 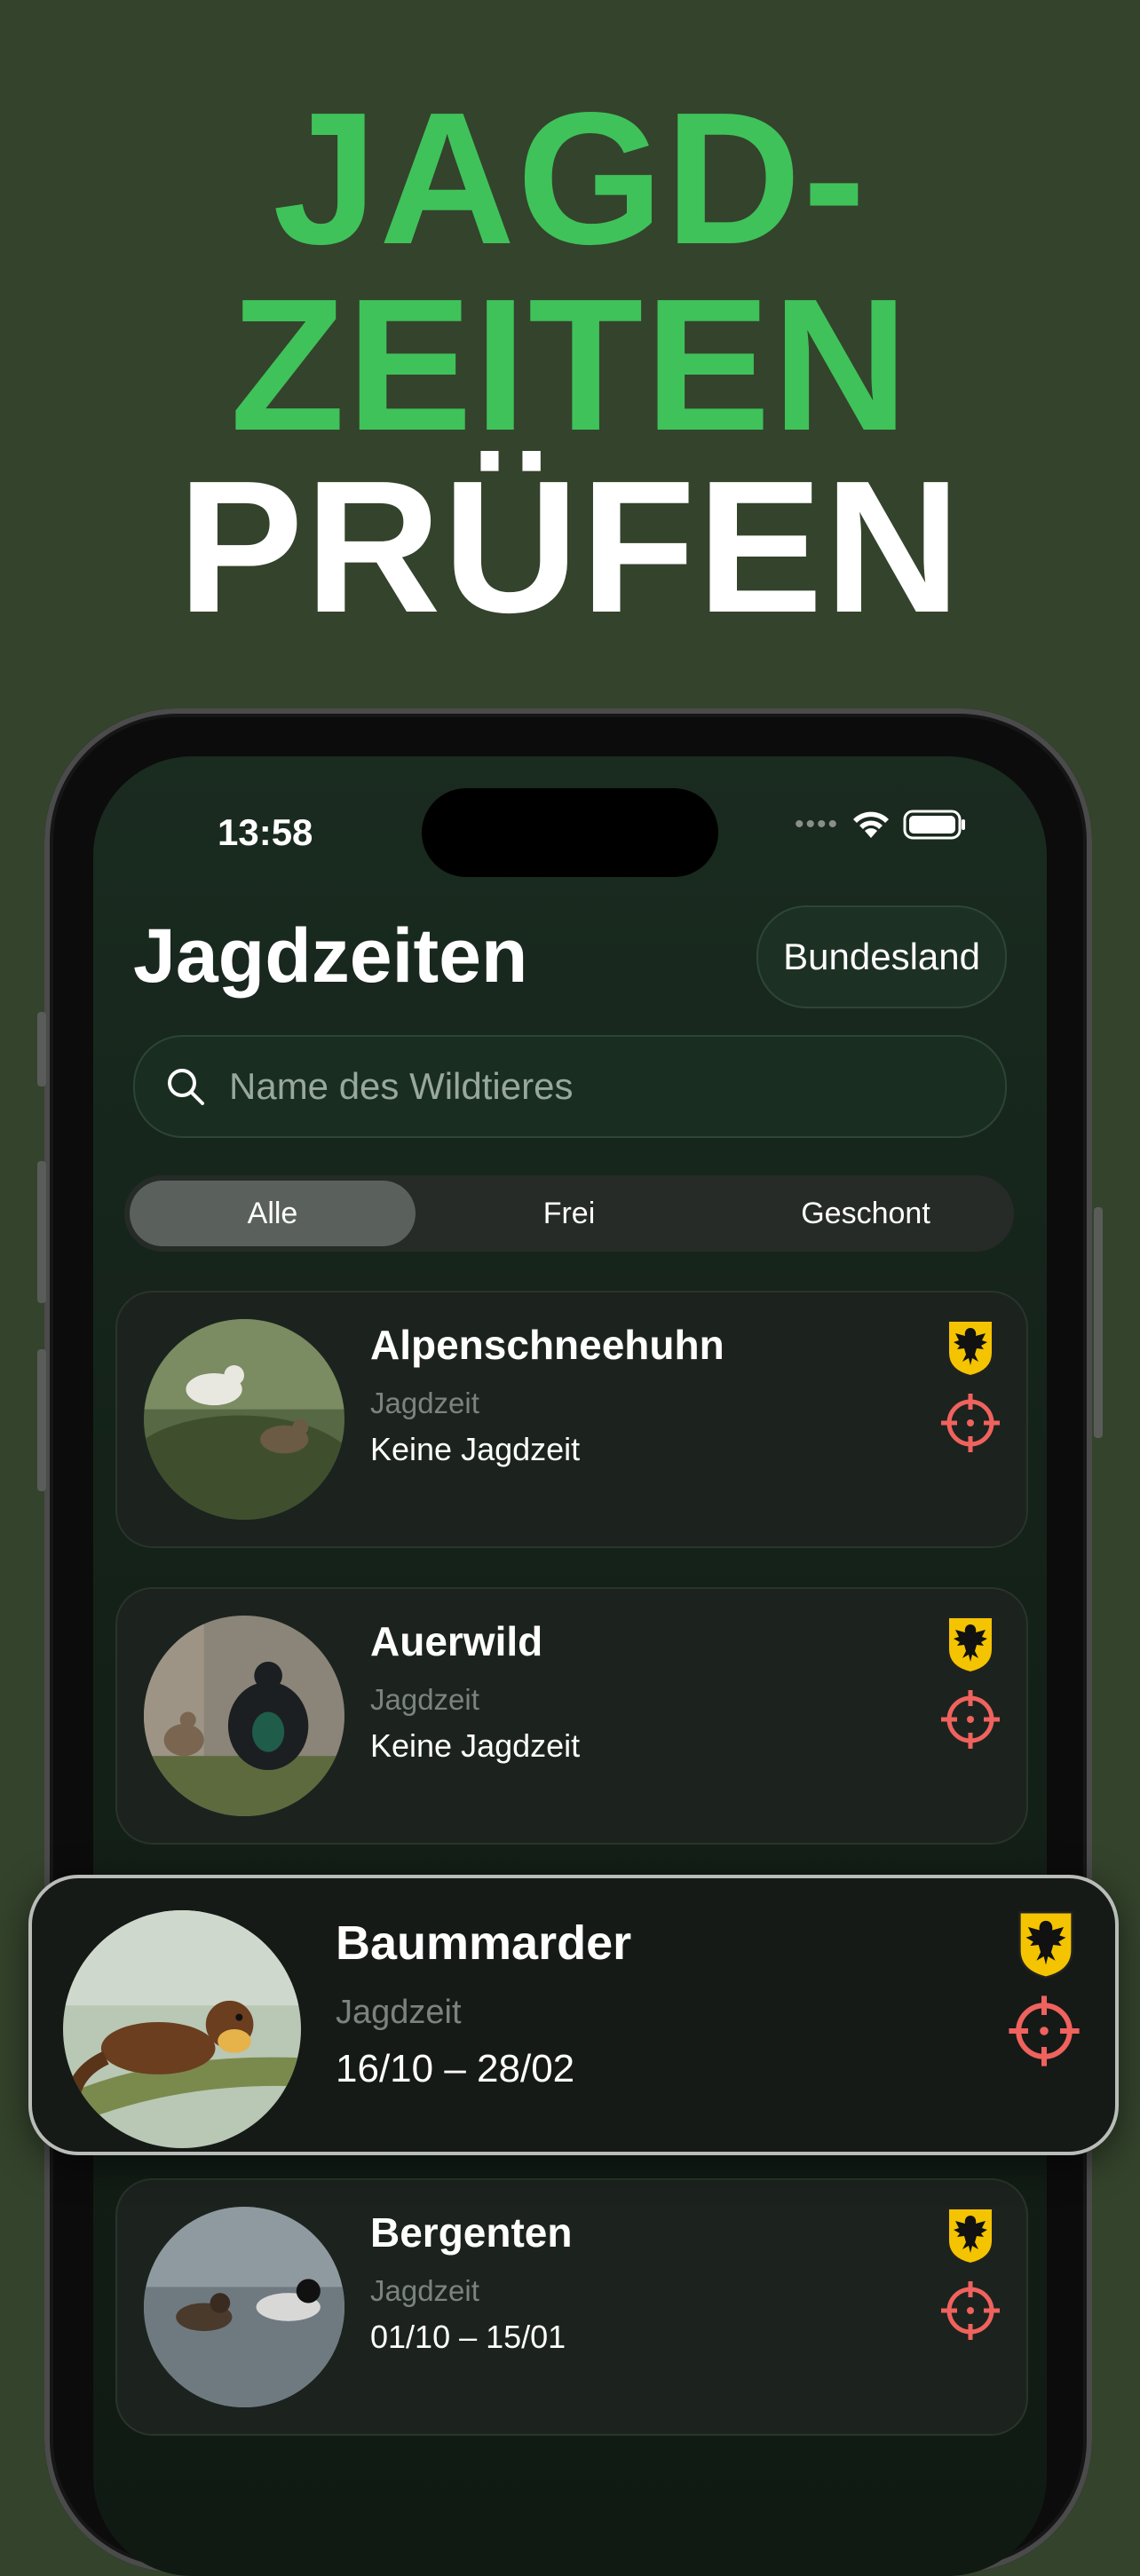 I want to click on battery-icon, so click(x=934, y=825).